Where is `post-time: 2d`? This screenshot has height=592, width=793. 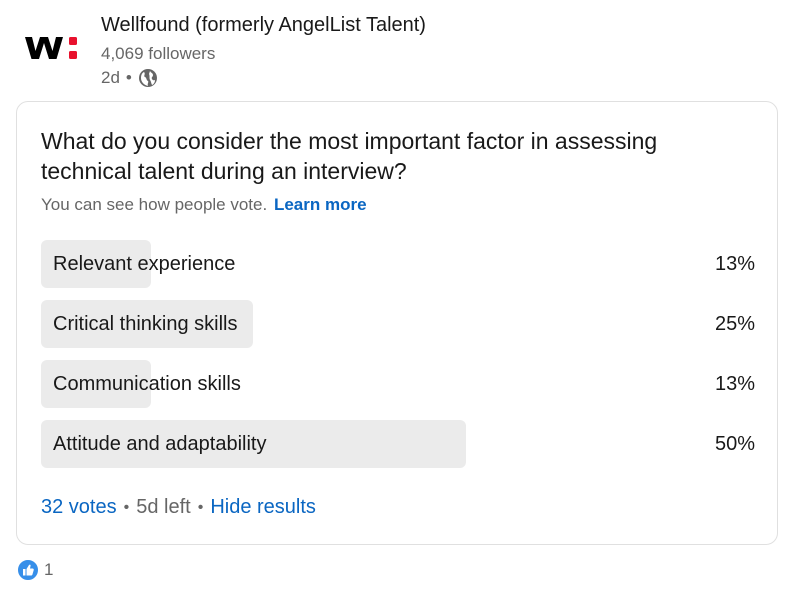 post-time: 2d is located at coordinates (110, 77).